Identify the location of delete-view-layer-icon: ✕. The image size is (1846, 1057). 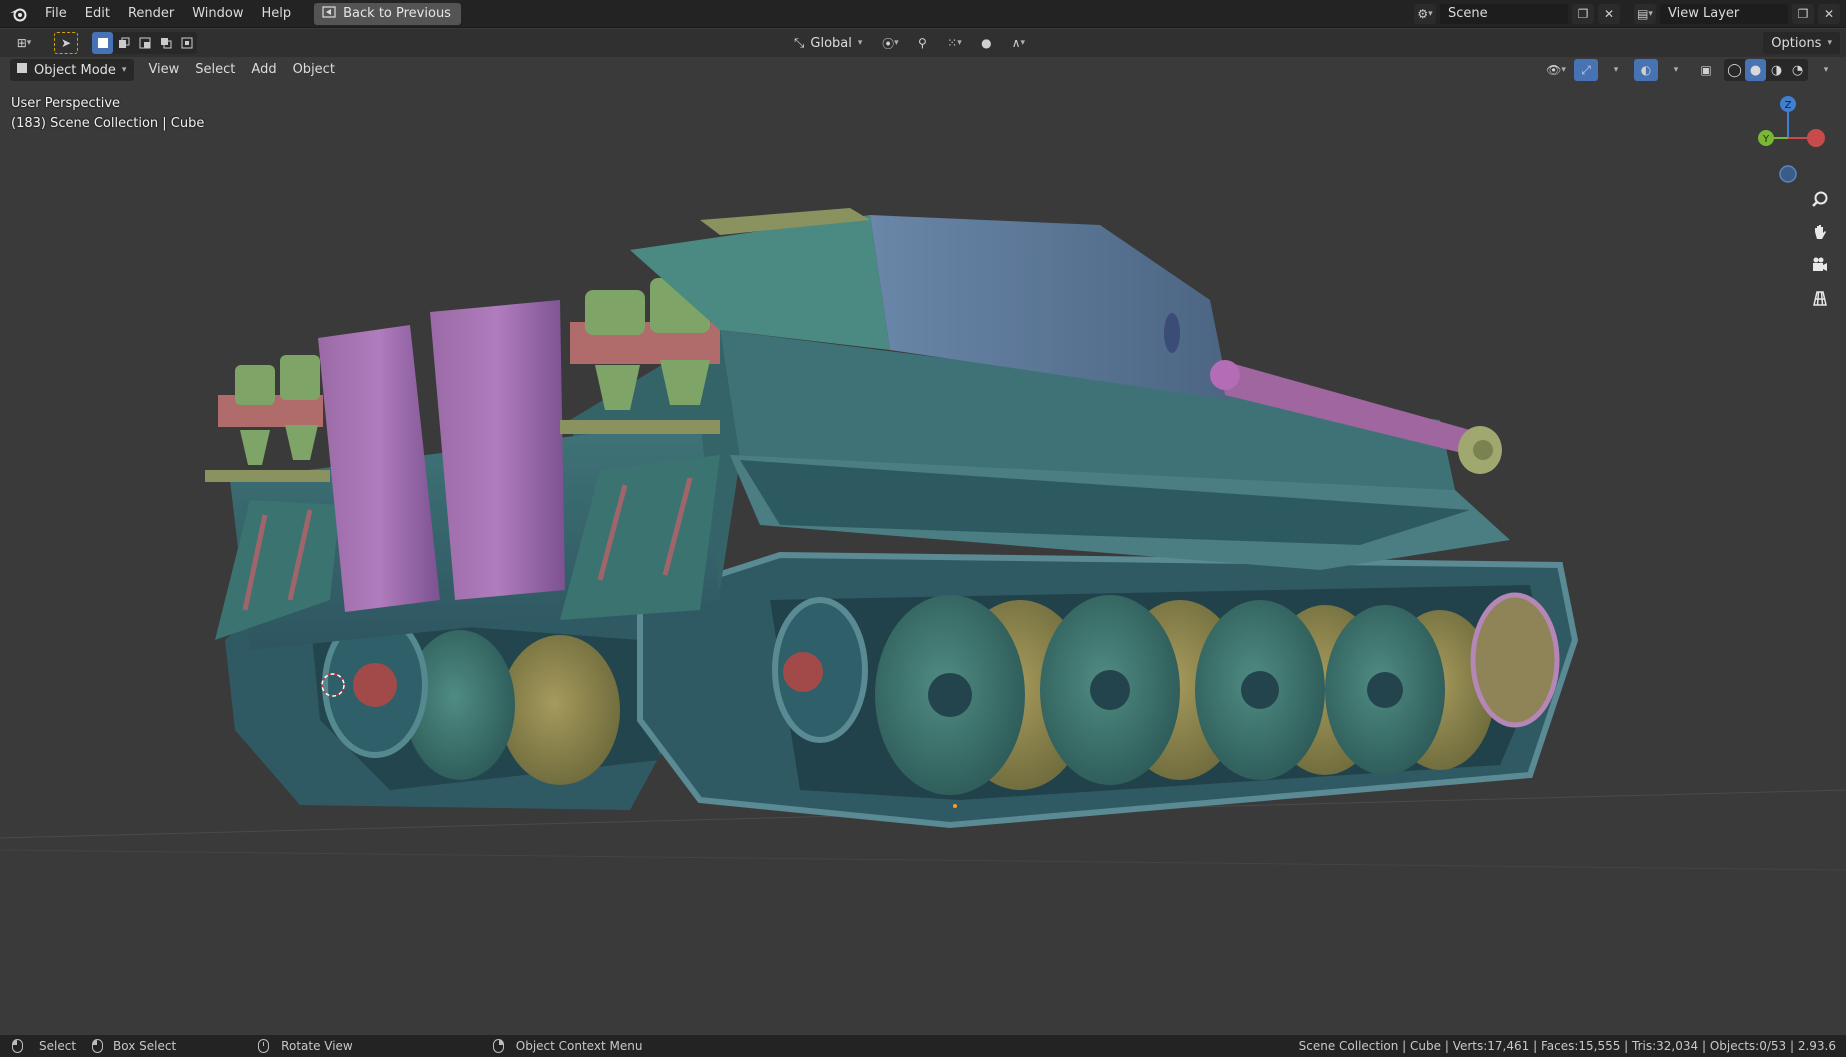
(1829, 14).